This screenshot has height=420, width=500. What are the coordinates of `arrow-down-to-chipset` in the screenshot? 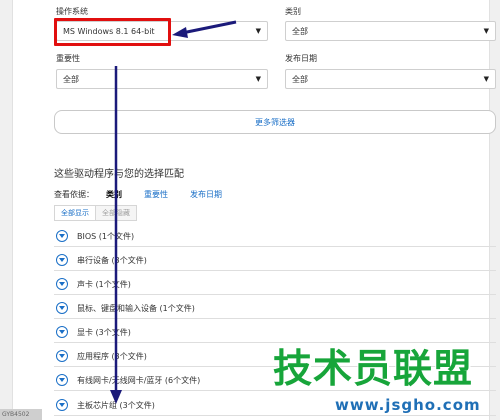 It's located at (116, 235).